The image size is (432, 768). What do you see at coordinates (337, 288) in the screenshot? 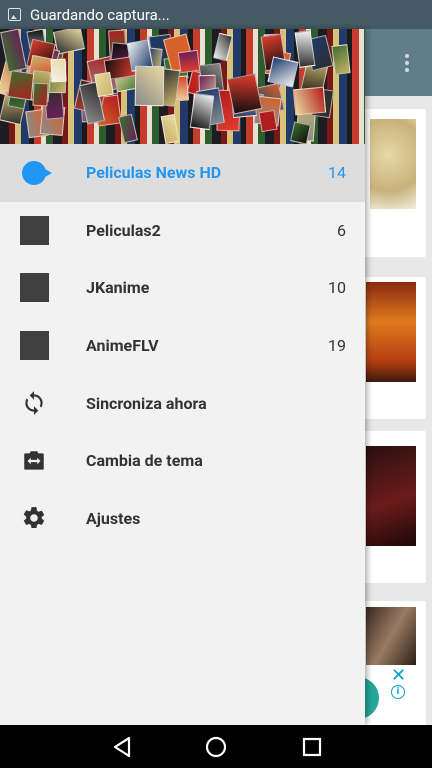
I see `drawer-item-count: 10` at bounding box center [337, 288].